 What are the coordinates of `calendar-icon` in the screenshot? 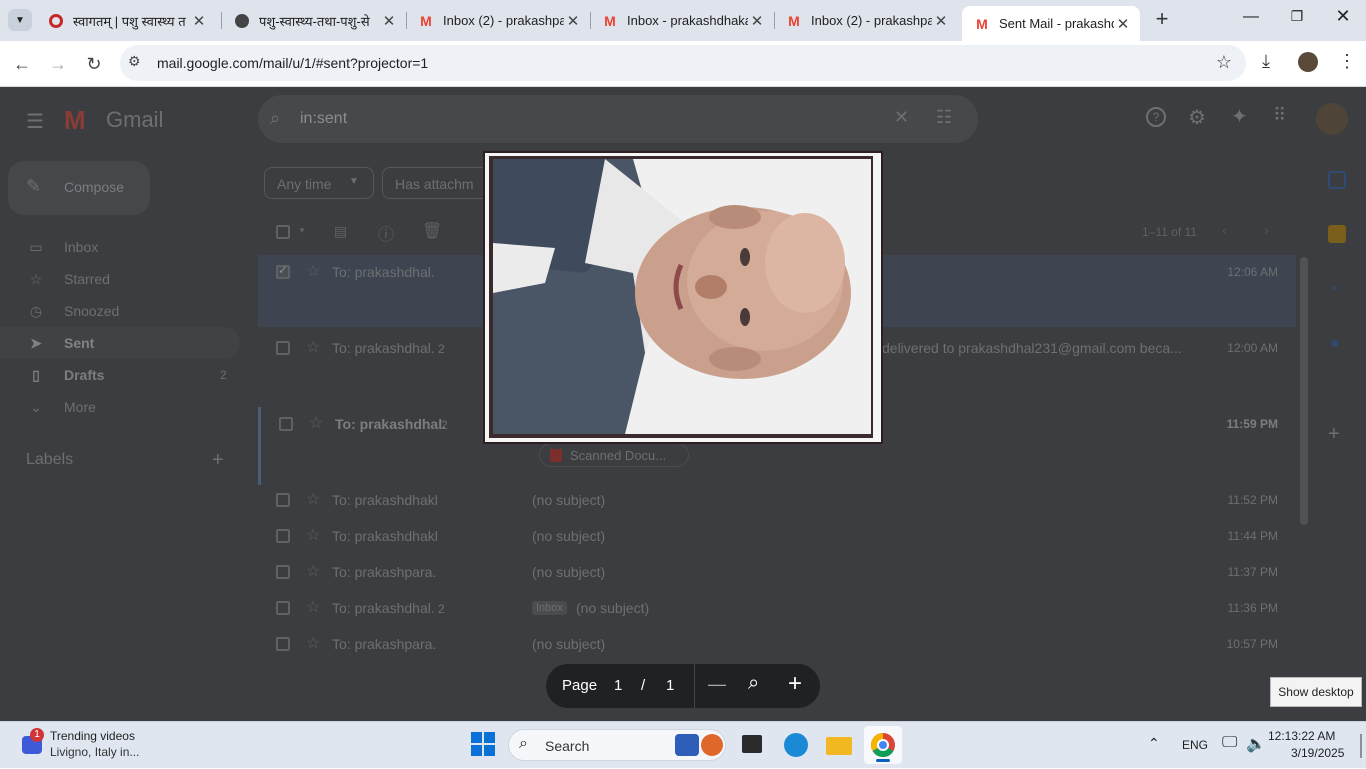 It's located at (1337, 180).